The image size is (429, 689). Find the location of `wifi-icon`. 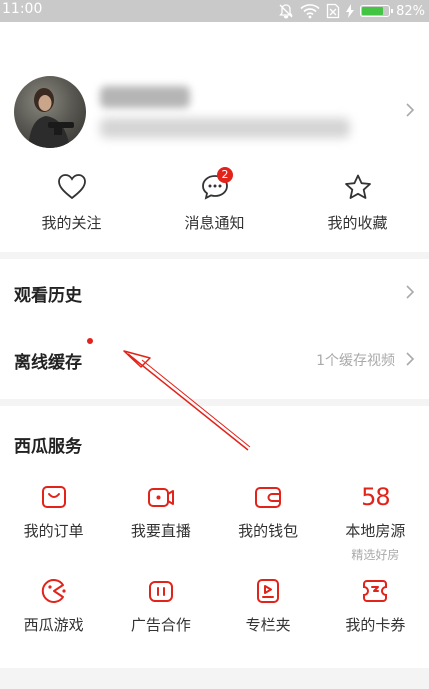

wifi-icon is located at coordinates (310, 11).